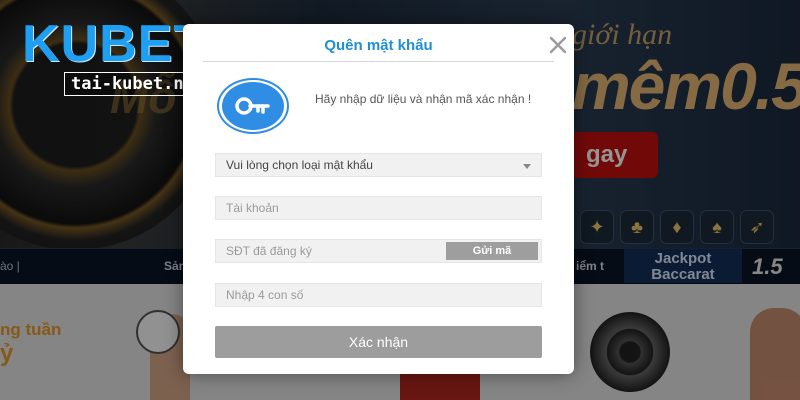 This screenshot has width=800, height=400. What do you see at coordinates (378, 45) in the screenshot?
I see `modal-title: Quên mật khẩu` at bounding box center [378, 45].